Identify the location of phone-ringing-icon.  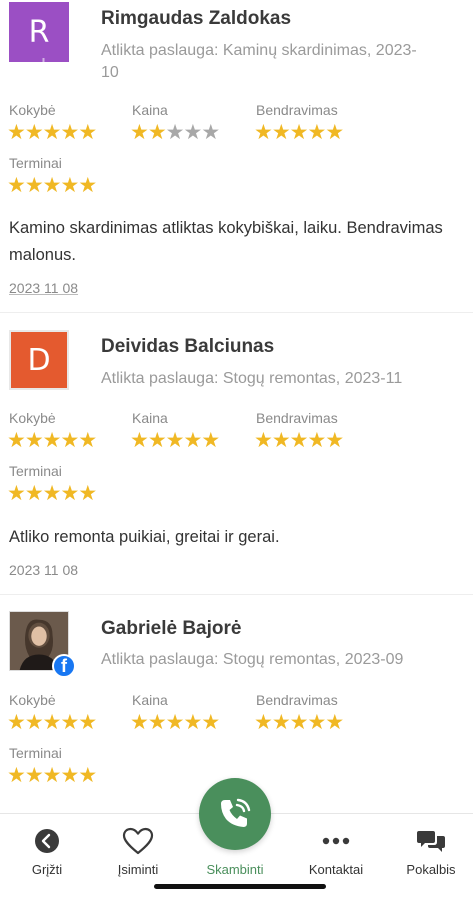
(236, 812).